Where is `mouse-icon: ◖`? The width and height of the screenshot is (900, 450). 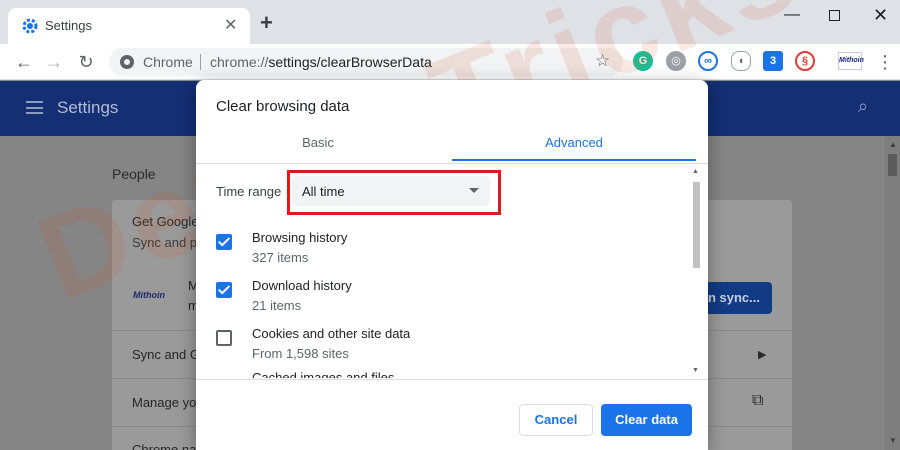
mouse-icon: ◖ is located at coordinates (741, 61).